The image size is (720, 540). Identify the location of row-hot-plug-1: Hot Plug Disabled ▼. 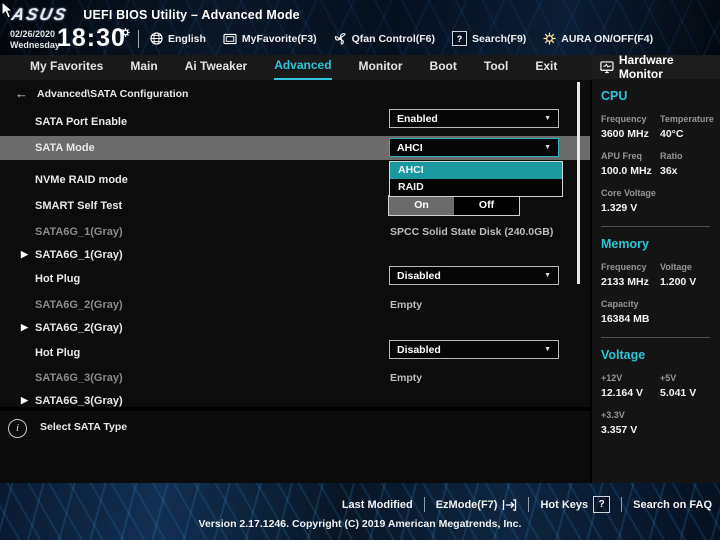
(295, 278).